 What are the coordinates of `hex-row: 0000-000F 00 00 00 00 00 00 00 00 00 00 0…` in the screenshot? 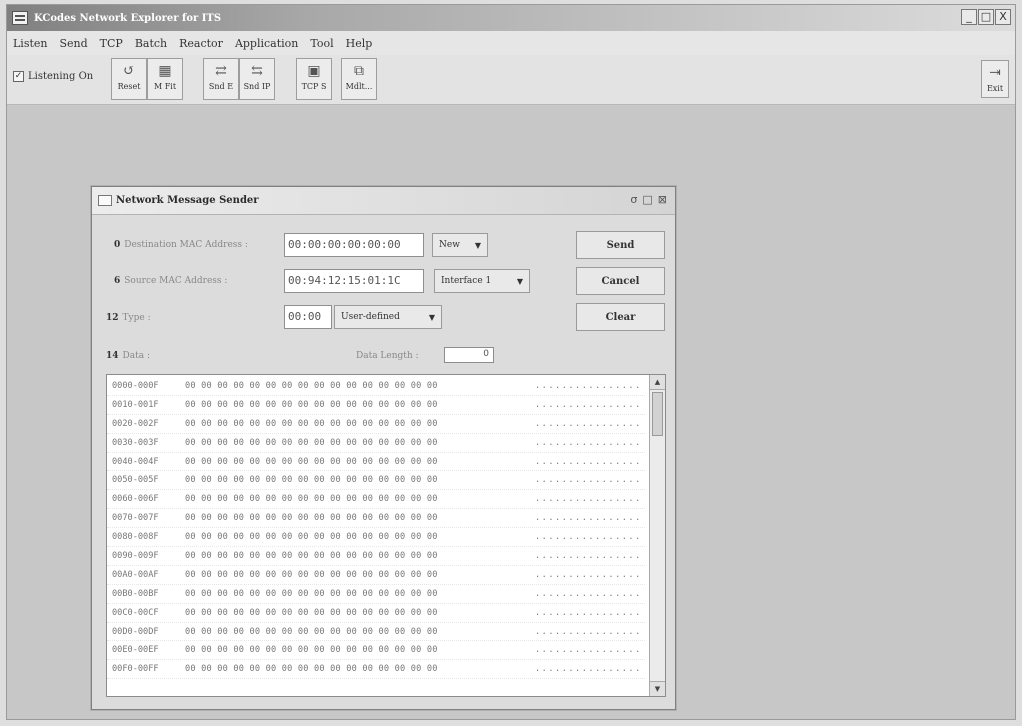 It's located at (376, 386).